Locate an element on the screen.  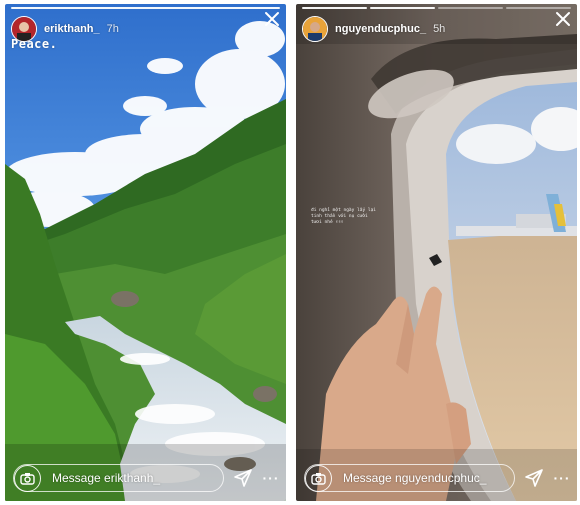
story-username: nguyenducphuc_ is located at coordinates (380, 29).